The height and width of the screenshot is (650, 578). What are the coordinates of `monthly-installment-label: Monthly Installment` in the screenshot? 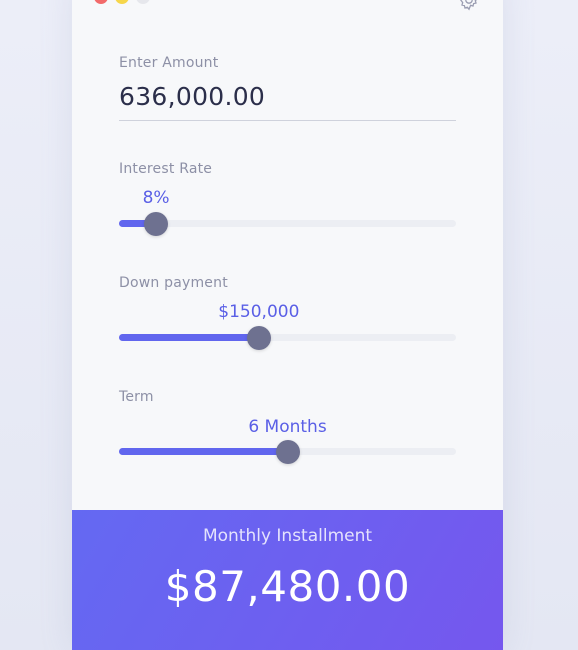 It's located at (287, 536).